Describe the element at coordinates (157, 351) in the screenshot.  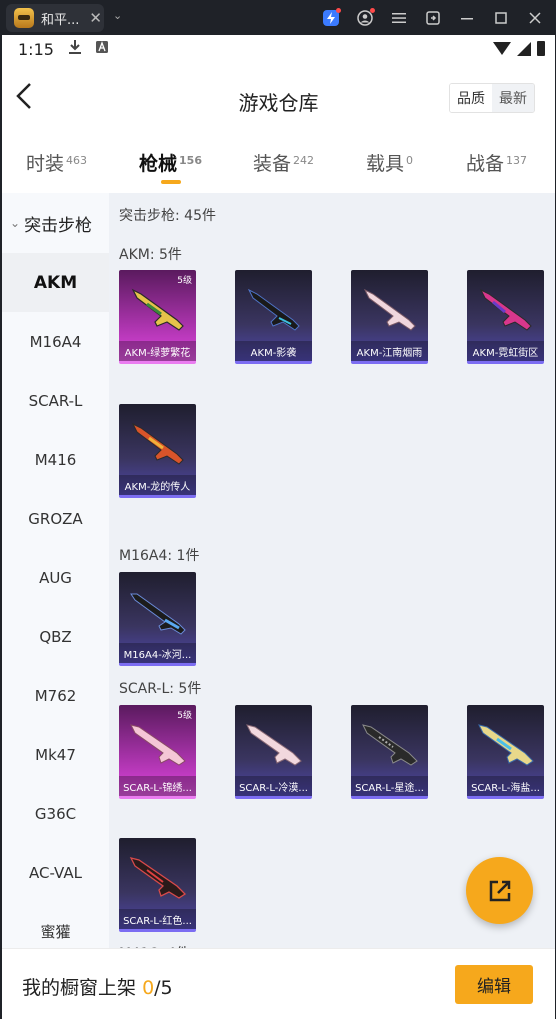
I see `weapon-name: AKM-绿萝繁花` at that location.